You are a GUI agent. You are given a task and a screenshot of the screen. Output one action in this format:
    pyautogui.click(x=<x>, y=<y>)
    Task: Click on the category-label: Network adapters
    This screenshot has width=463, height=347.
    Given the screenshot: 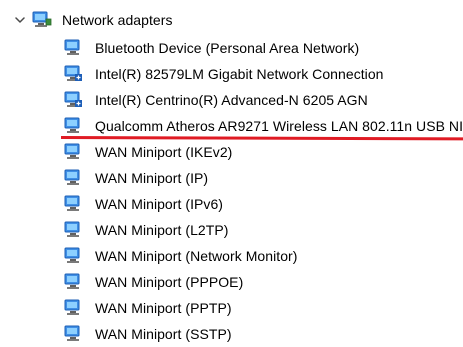 What is the action you would take?
    pyautogui.click(x=117, y=20)
    